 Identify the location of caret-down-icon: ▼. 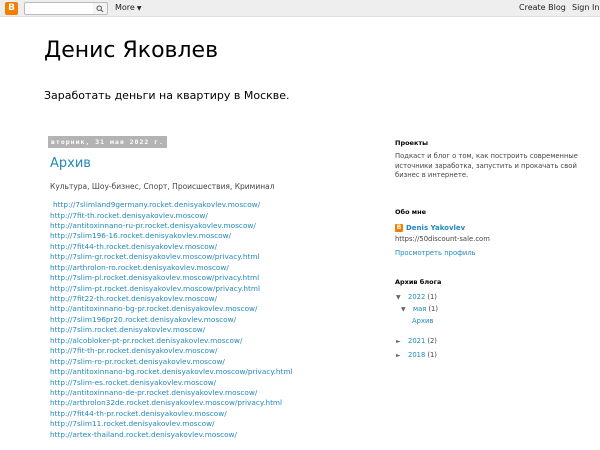
(139, 8).